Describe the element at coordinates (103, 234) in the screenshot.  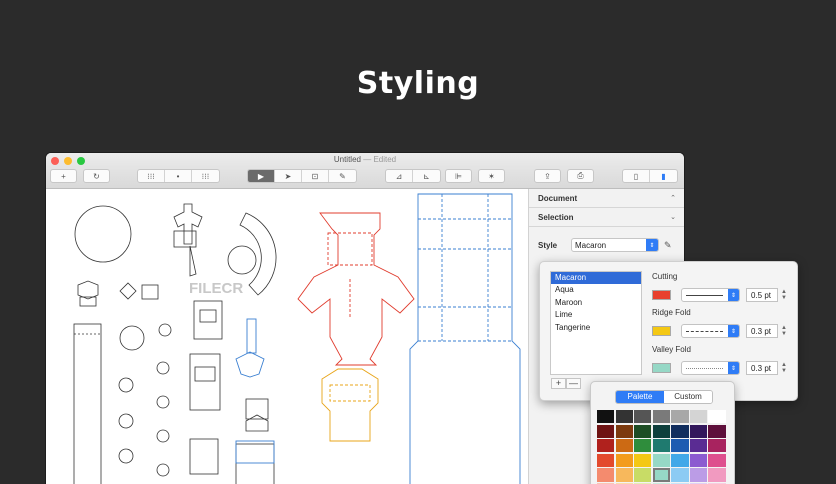
I see `circle-piece` at that location.